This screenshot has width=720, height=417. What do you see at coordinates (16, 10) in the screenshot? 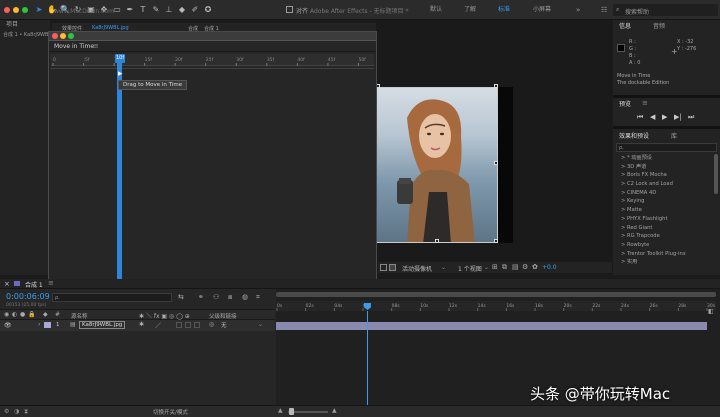
I see `minimize-window-button` at bounding box center [16, 10].